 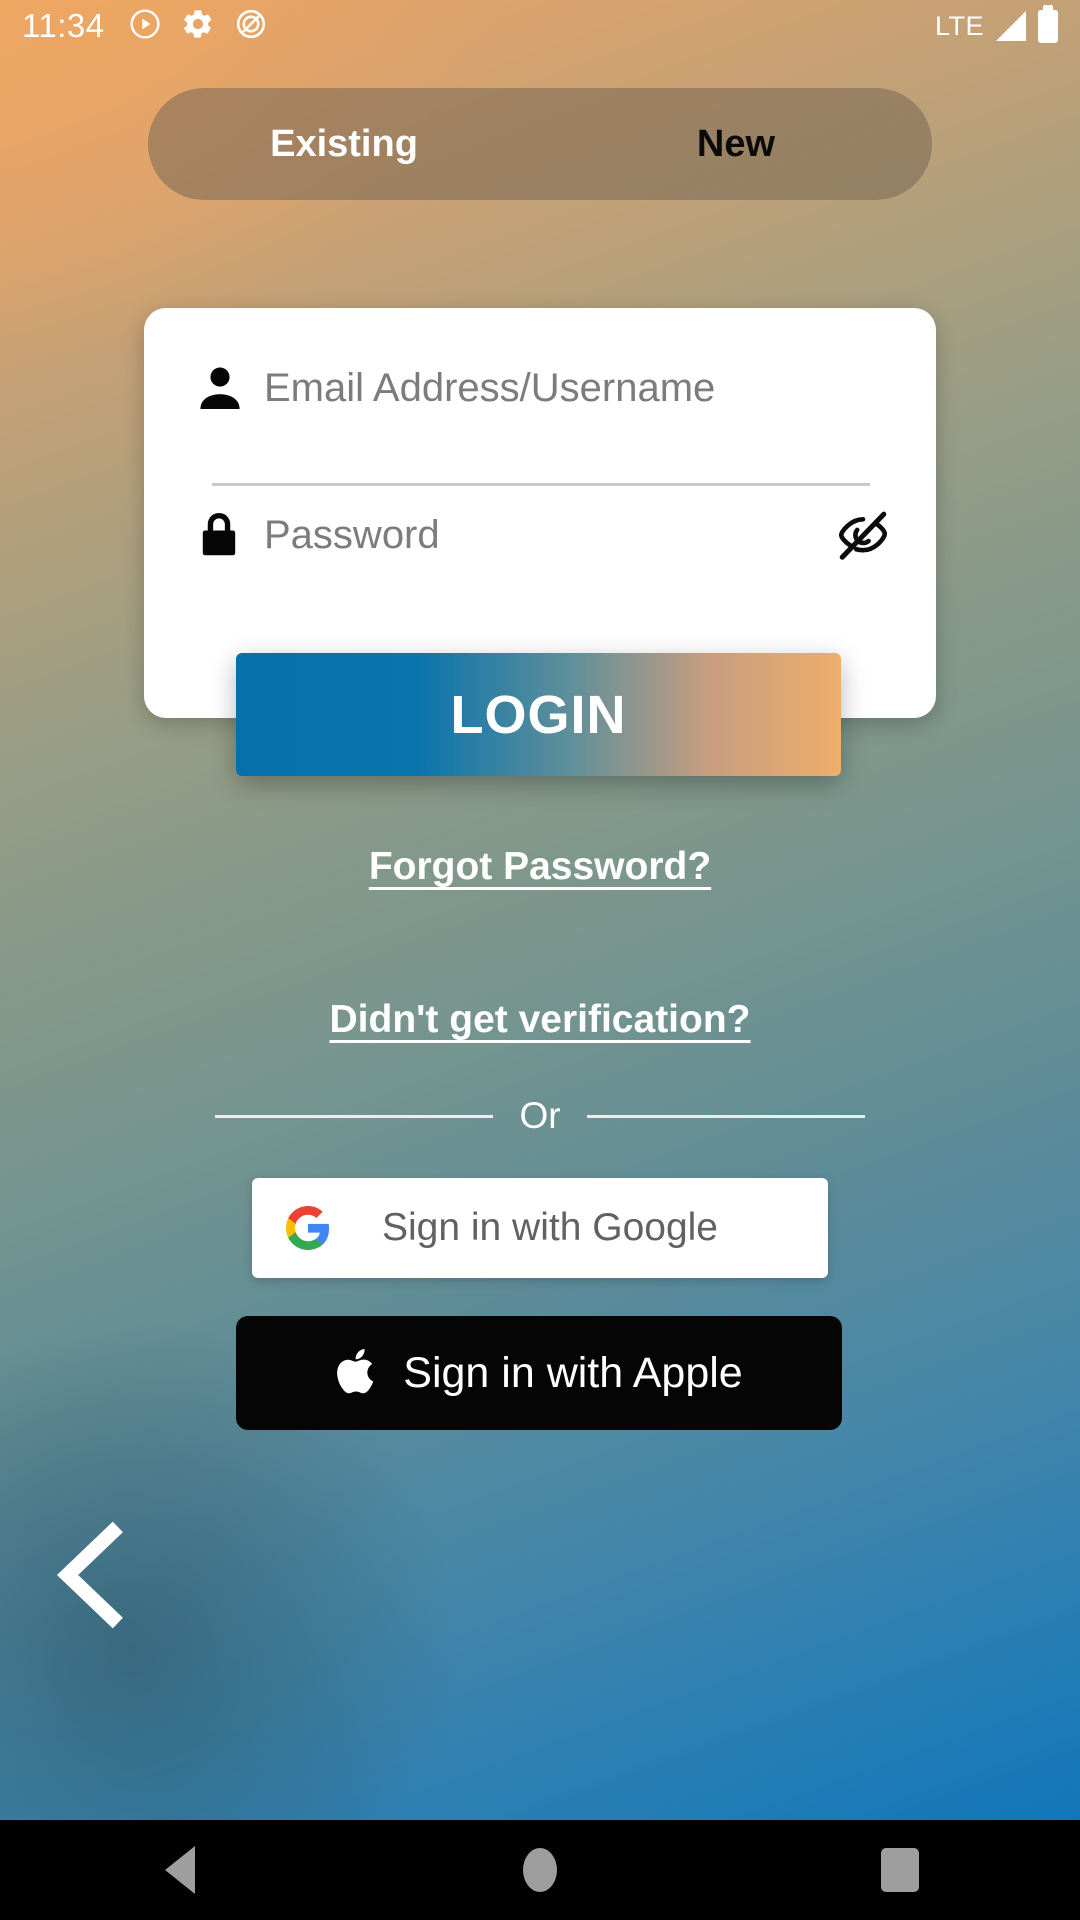 What do you see at coordinates (358, 1373) in the screenshot?
I see `apple-logo-icon` at bounding box center [358, 1373].